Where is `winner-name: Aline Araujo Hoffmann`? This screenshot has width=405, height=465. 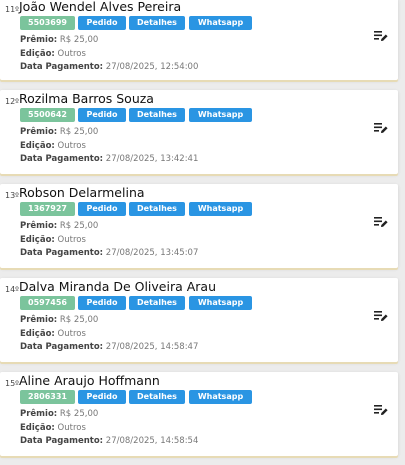
winner-name: Aline Araujo Hoffmann is located at coordinates (89, 380).